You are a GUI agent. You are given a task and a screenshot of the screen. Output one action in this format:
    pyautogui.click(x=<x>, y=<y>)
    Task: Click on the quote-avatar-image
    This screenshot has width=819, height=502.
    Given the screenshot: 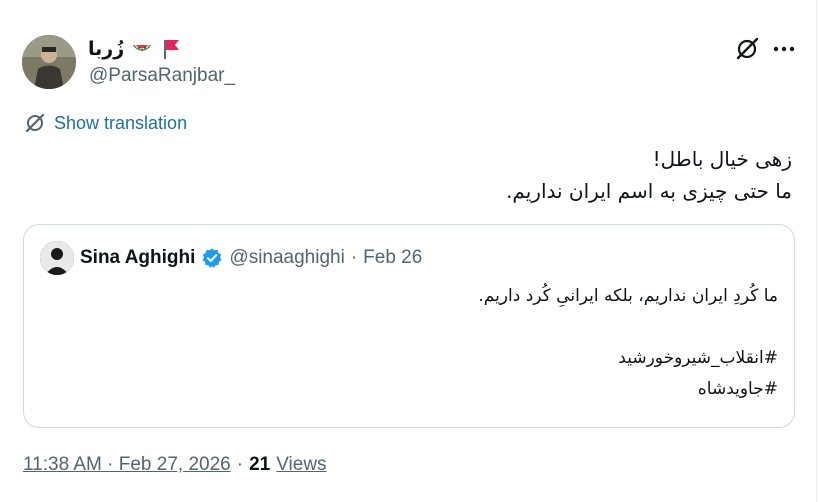 What is the action you would take?
    pyautogui.click(x=57, y=258)
    